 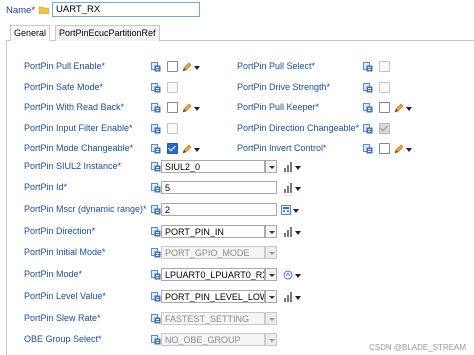 What do you see at coordinates (65, 66) in the screenshot?
I see `left-row-label: PortPin Pull Enable*` at bounding box center [65, 66].